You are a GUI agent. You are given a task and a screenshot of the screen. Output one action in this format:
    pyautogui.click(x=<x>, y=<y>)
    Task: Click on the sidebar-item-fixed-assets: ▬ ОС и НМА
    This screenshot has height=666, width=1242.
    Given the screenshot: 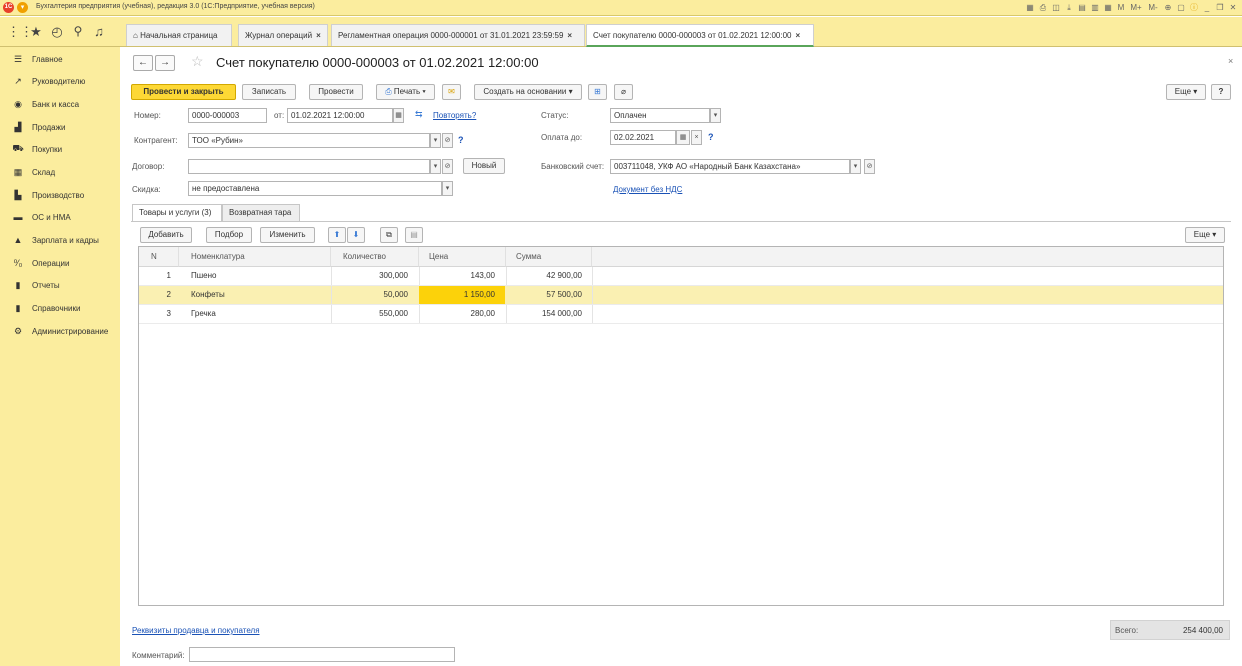 What is the action you would take?
    pyautogui.click(x=60, y=217)
    